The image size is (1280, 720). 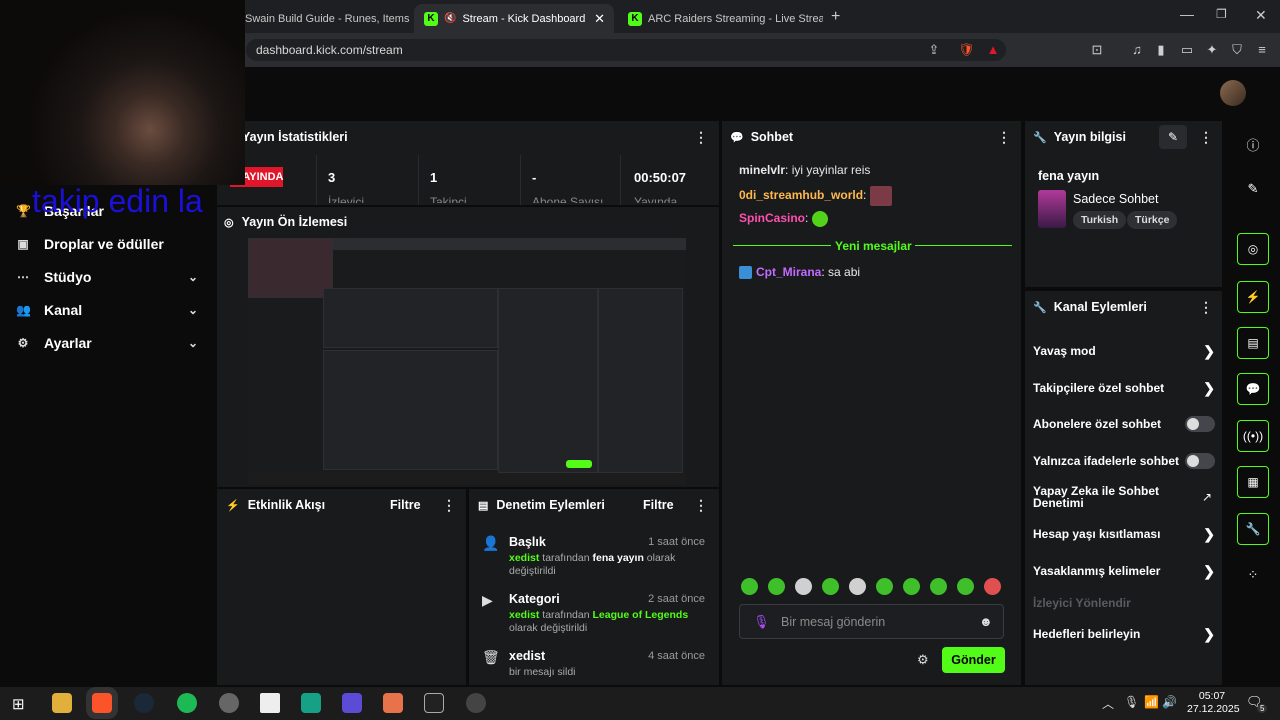 I want to click on arduino-icon, so click(x=311, y=703).